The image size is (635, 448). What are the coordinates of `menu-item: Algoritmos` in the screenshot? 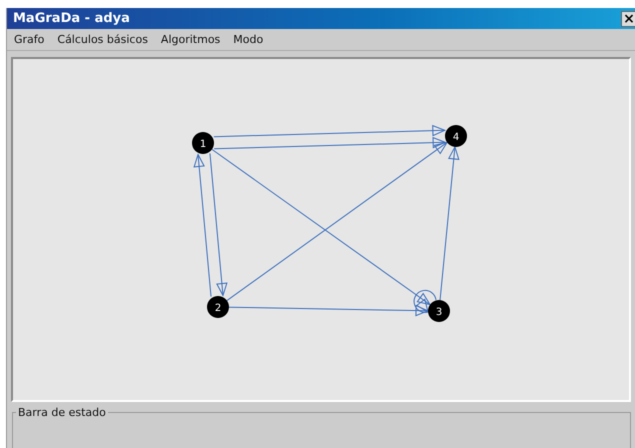 It's located at (190, 39).